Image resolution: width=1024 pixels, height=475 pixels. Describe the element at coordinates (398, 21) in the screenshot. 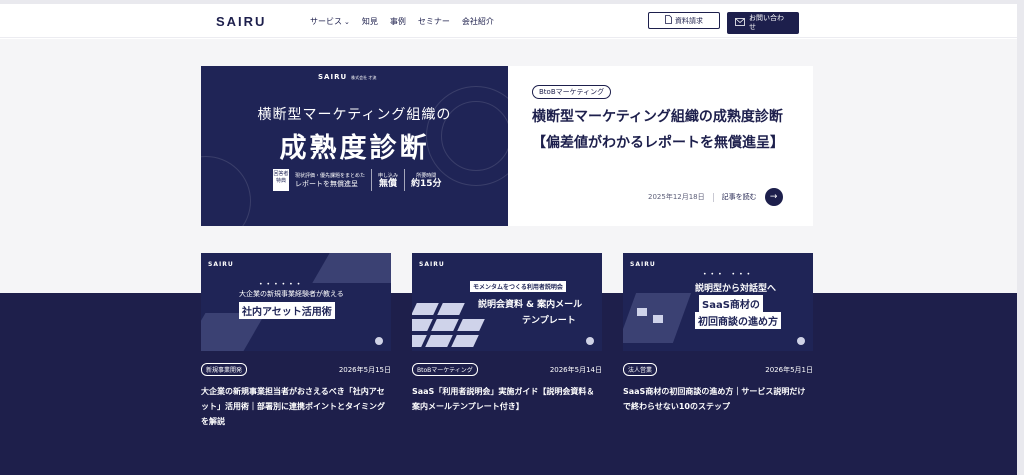

I see `nav-item-cases: 事例` at that location.